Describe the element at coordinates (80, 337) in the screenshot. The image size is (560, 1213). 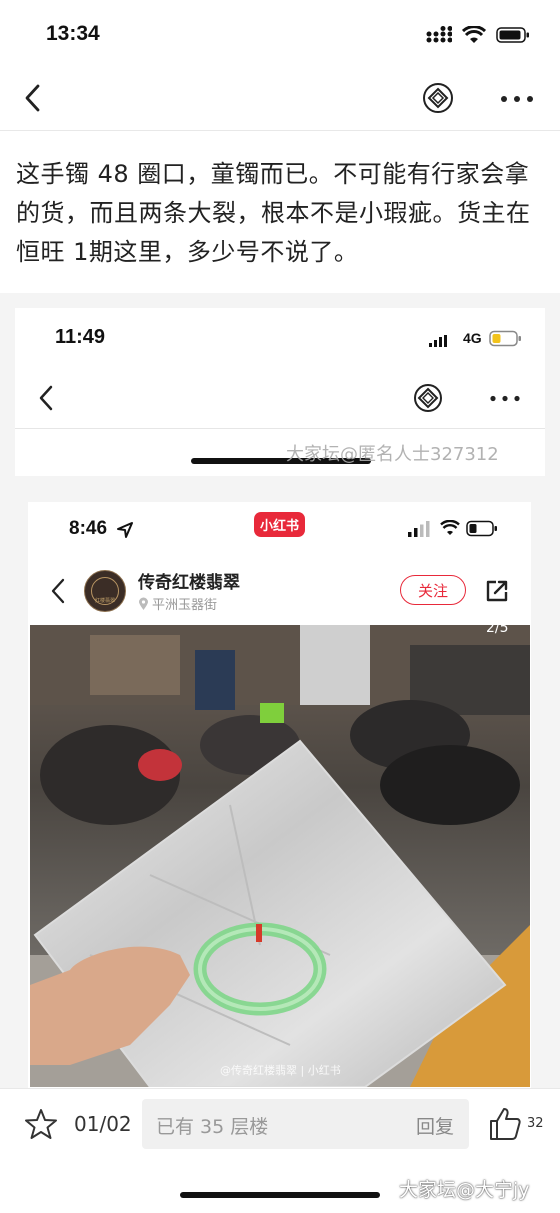
I see `embedded-time: 11:49` at that location.